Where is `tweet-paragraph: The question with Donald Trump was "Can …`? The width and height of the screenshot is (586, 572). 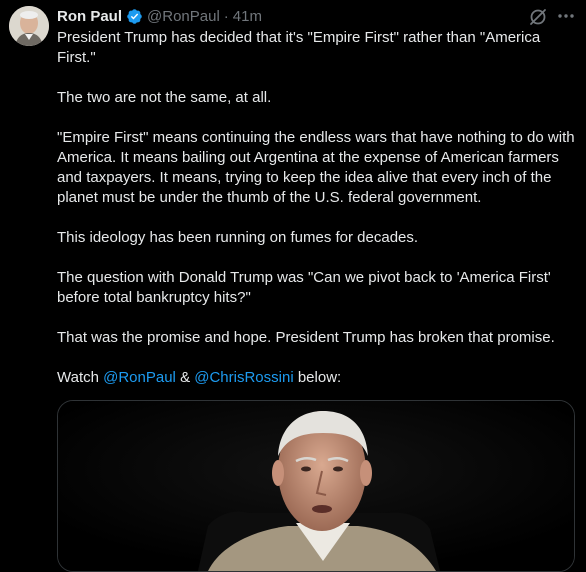 tweet-paragraph: The question with Donald Trump was "Can … is located at coordinates (304, 287).